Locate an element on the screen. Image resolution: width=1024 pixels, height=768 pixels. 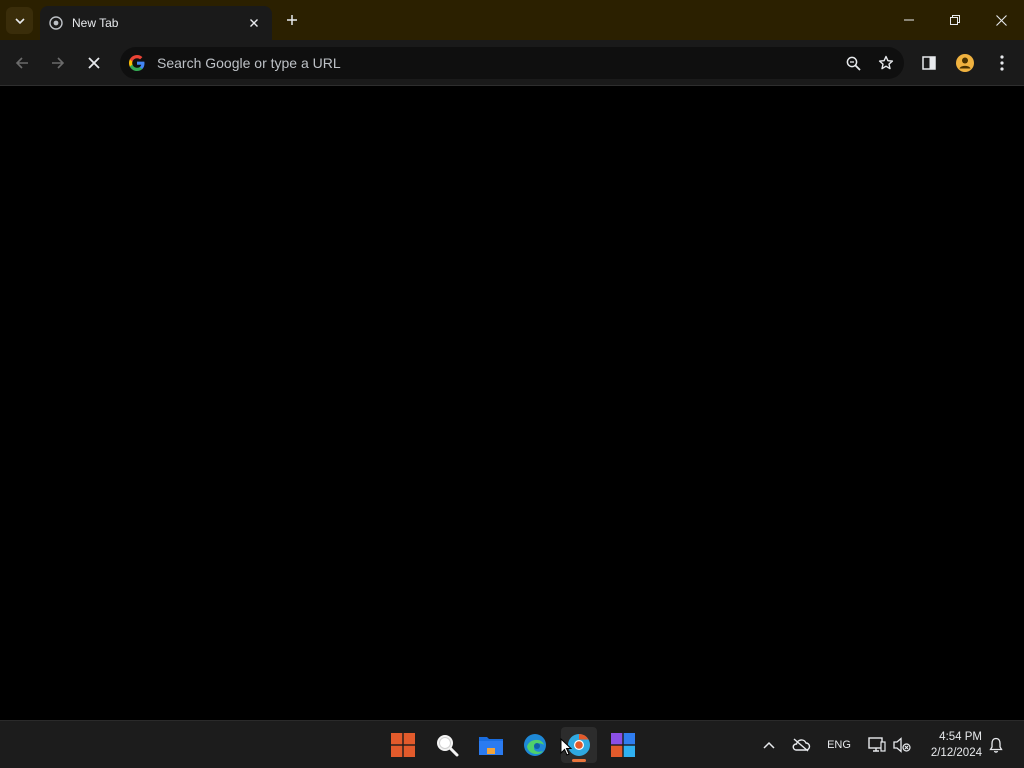
minimize-button is located at coordinates (909, 20).